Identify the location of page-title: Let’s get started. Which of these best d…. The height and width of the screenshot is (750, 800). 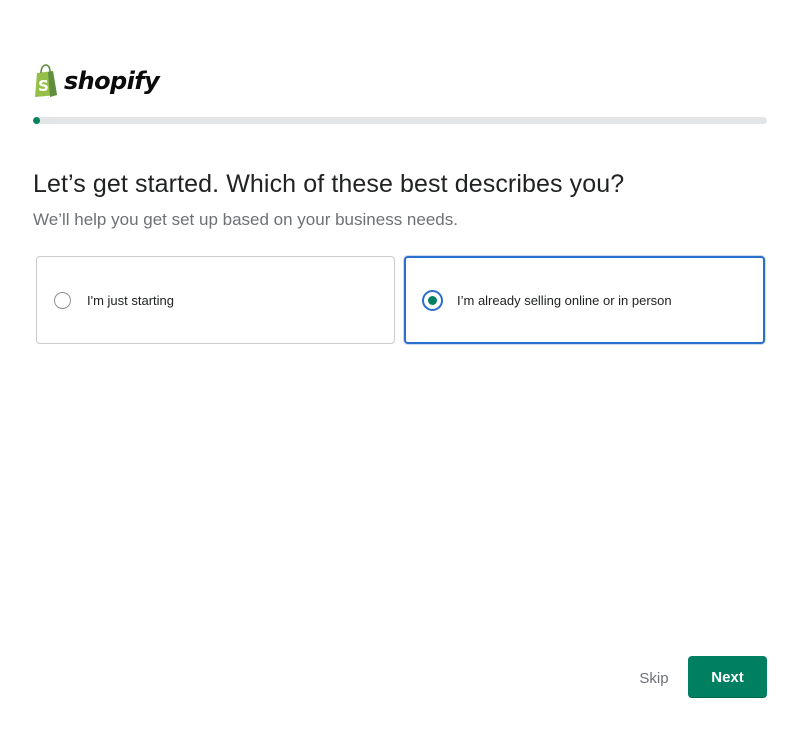
(329, 184).